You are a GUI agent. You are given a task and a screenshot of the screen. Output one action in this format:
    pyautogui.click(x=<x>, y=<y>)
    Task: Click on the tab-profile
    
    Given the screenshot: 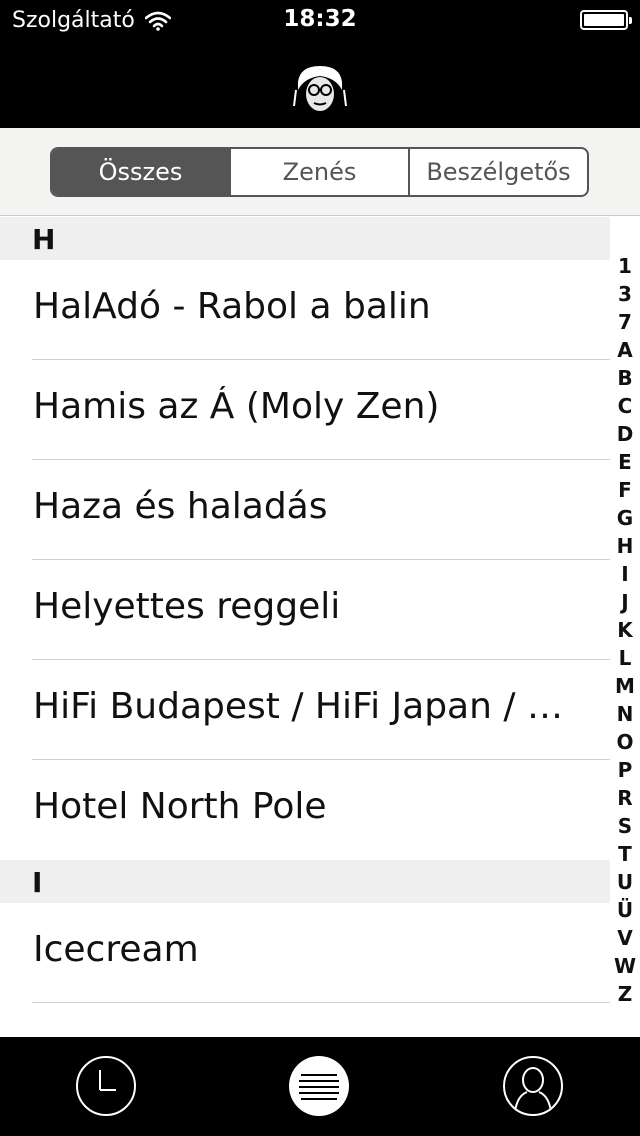 What is the action you would take?
    pyautogui.click(x=533, y=1086)
    